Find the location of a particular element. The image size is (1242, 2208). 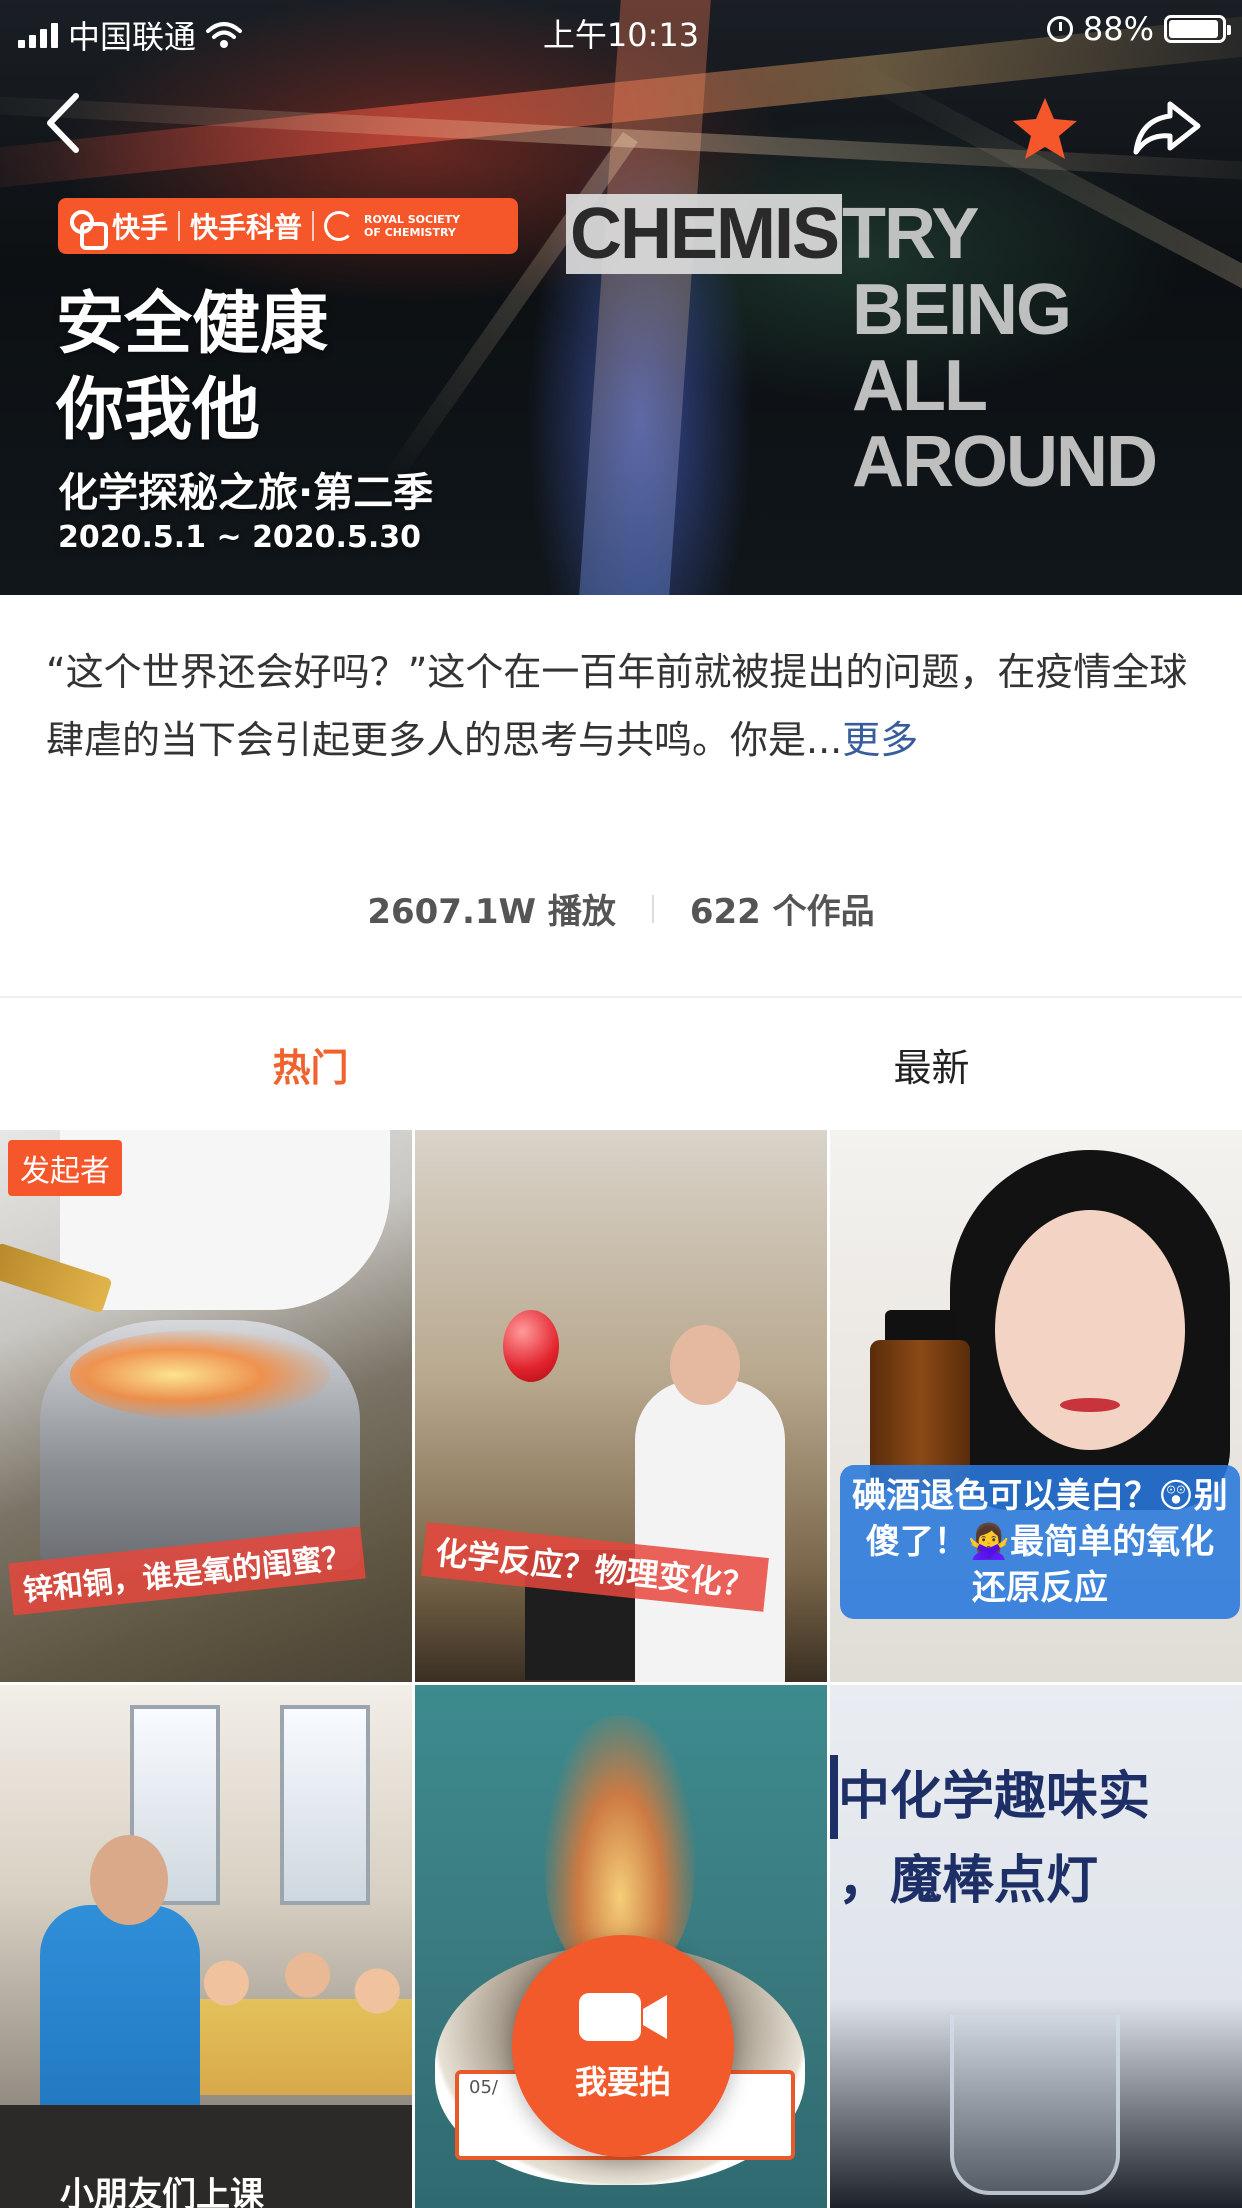

brand-bar: 快手 快手科普 ROYAL SOCIETY OF CHEMISTRY is located at coordinates (288, 226).